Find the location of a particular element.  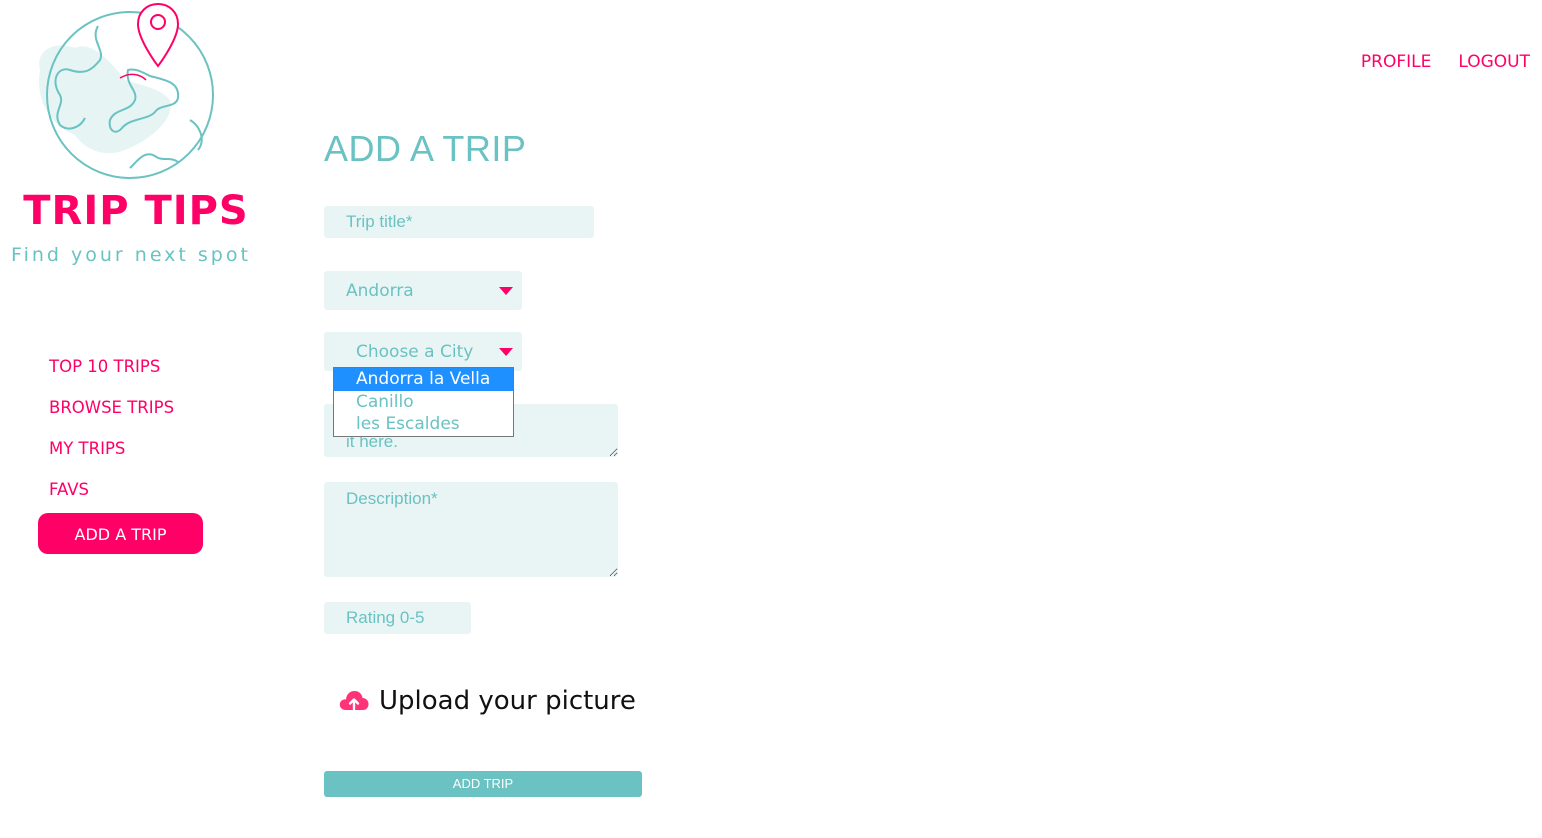

cloud-upload-icon is located at coordinates (354, 701).